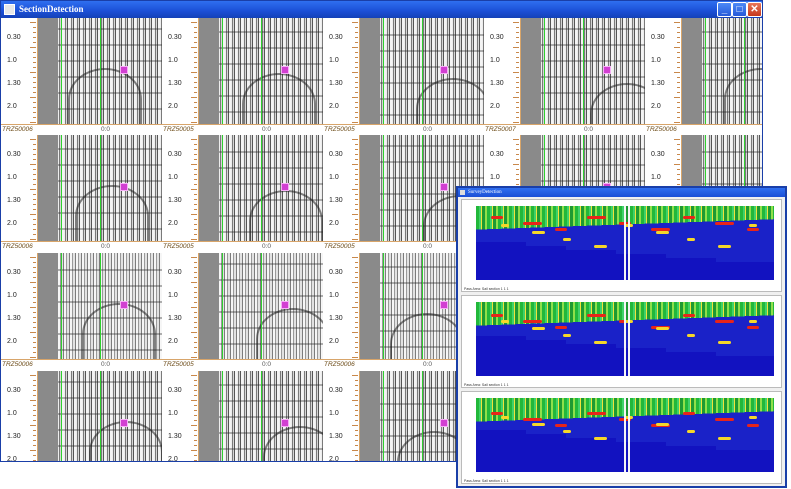  Describe the element at coordinates (17, 246) in the screenshot. I see `section-id-label: TRZ50006` at that location.